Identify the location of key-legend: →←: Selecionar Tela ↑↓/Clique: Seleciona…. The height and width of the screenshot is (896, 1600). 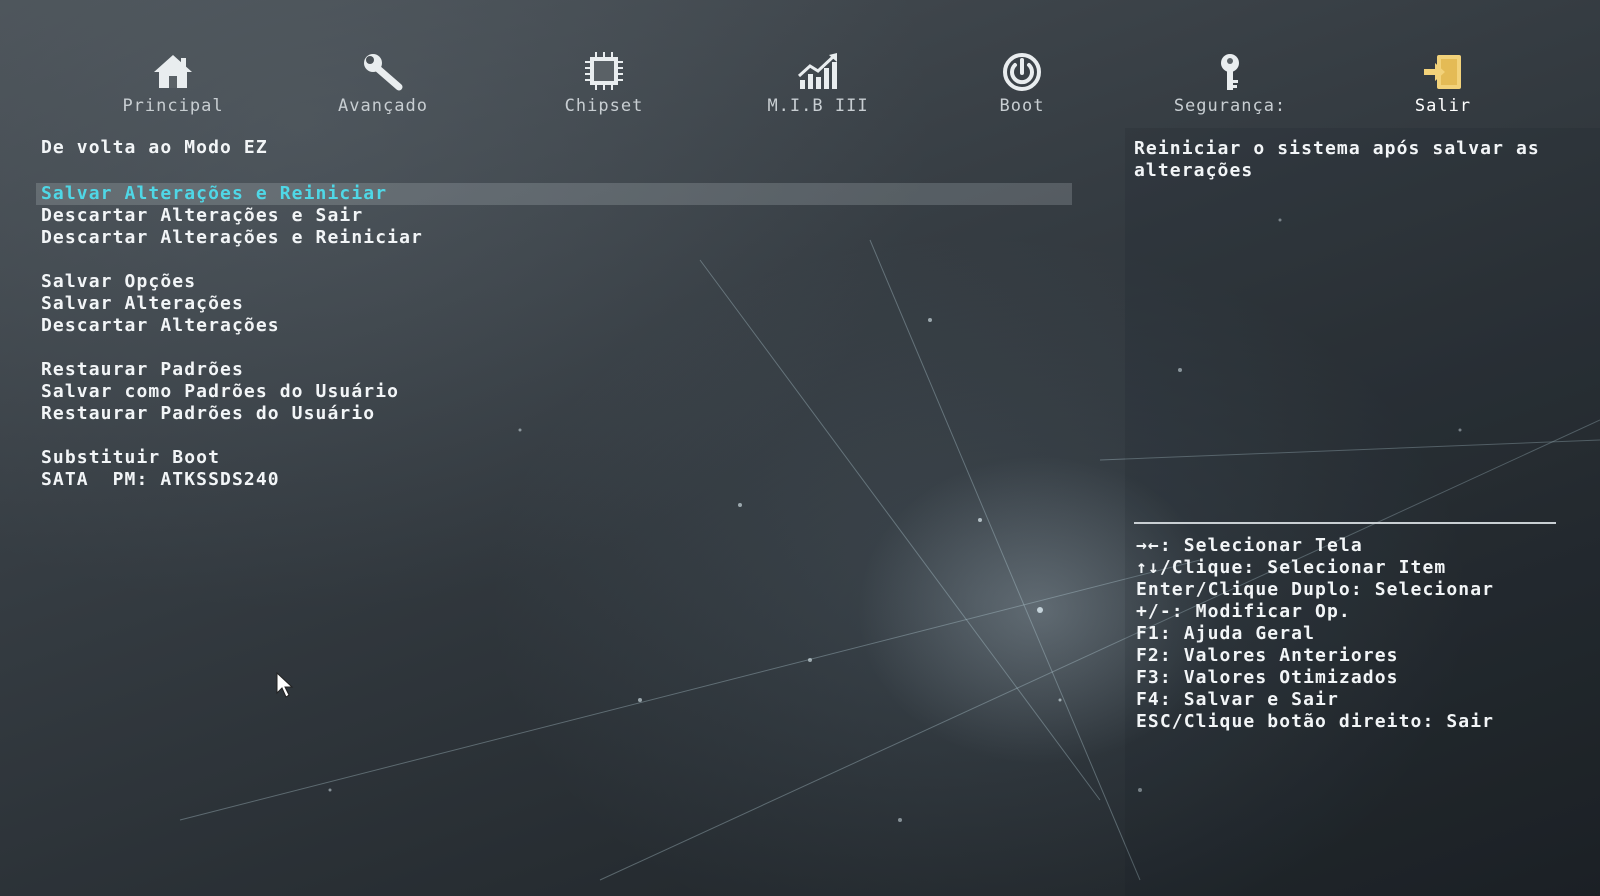
(1315, 634).